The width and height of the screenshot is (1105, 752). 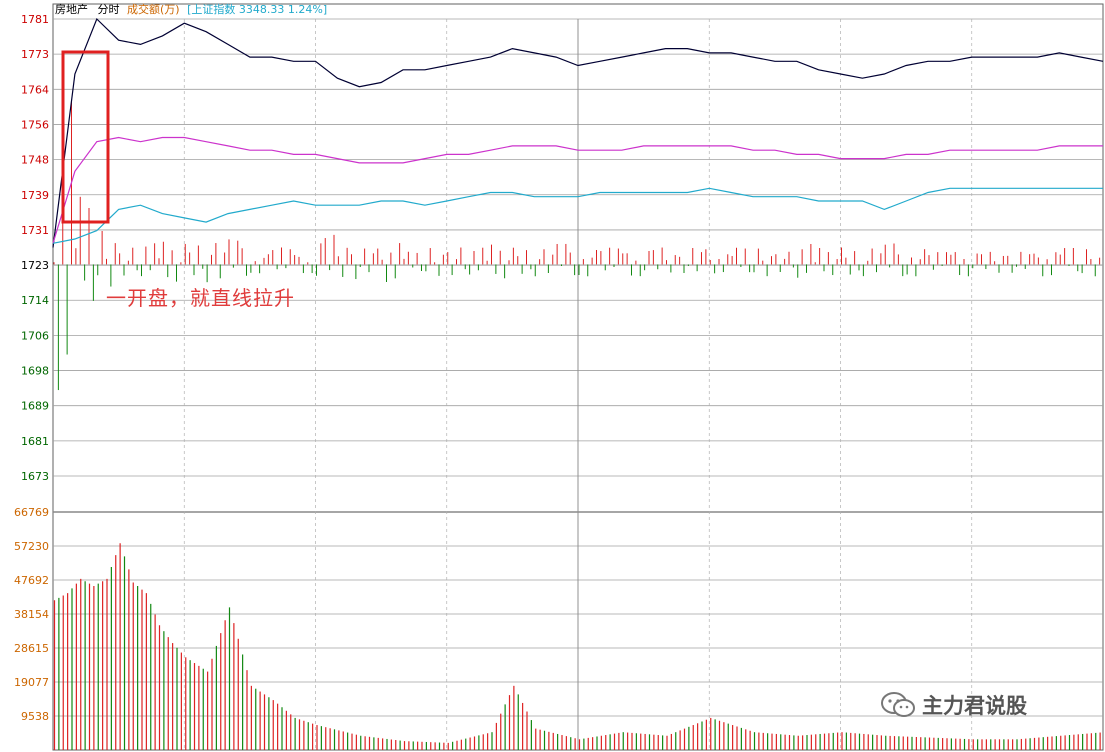 I want to click on volume-tick-label: 47692, so click(x=31, y=580).